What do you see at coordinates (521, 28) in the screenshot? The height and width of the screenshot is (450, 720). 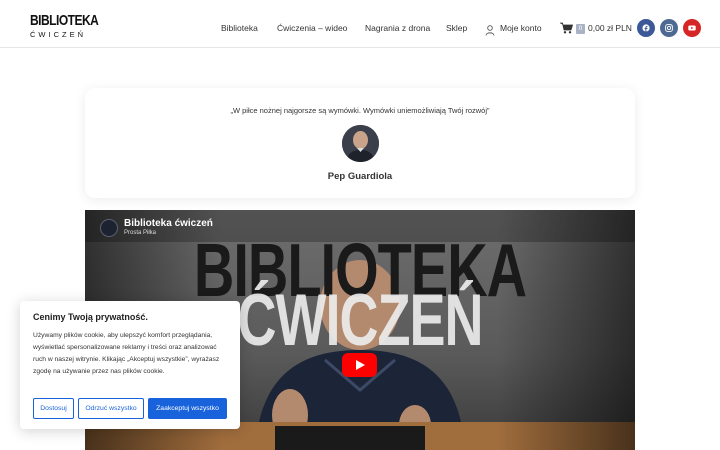 I see `nav-item-moje-konto: Moje konto` at bounding box center [521, 28].